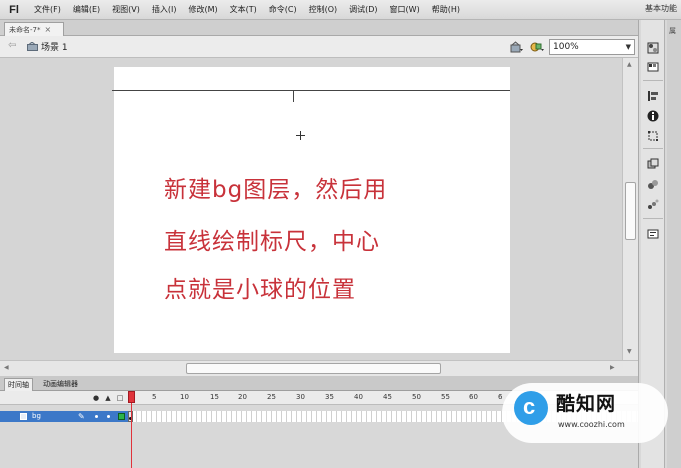 The image size is (681, 468). What do you see at coordinates (329, 397) in the screenshot?
I see `frame-number: 35` at bounding box center [329, 397].